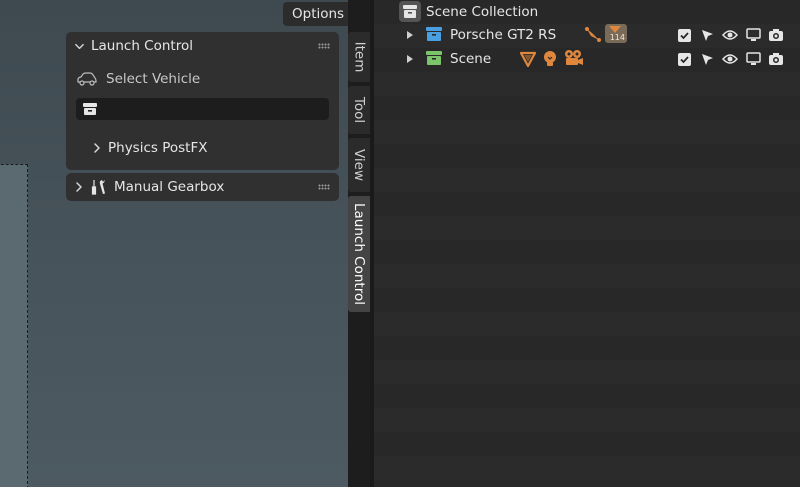  I want to click on tab-view-label: View, so click(359, 165).